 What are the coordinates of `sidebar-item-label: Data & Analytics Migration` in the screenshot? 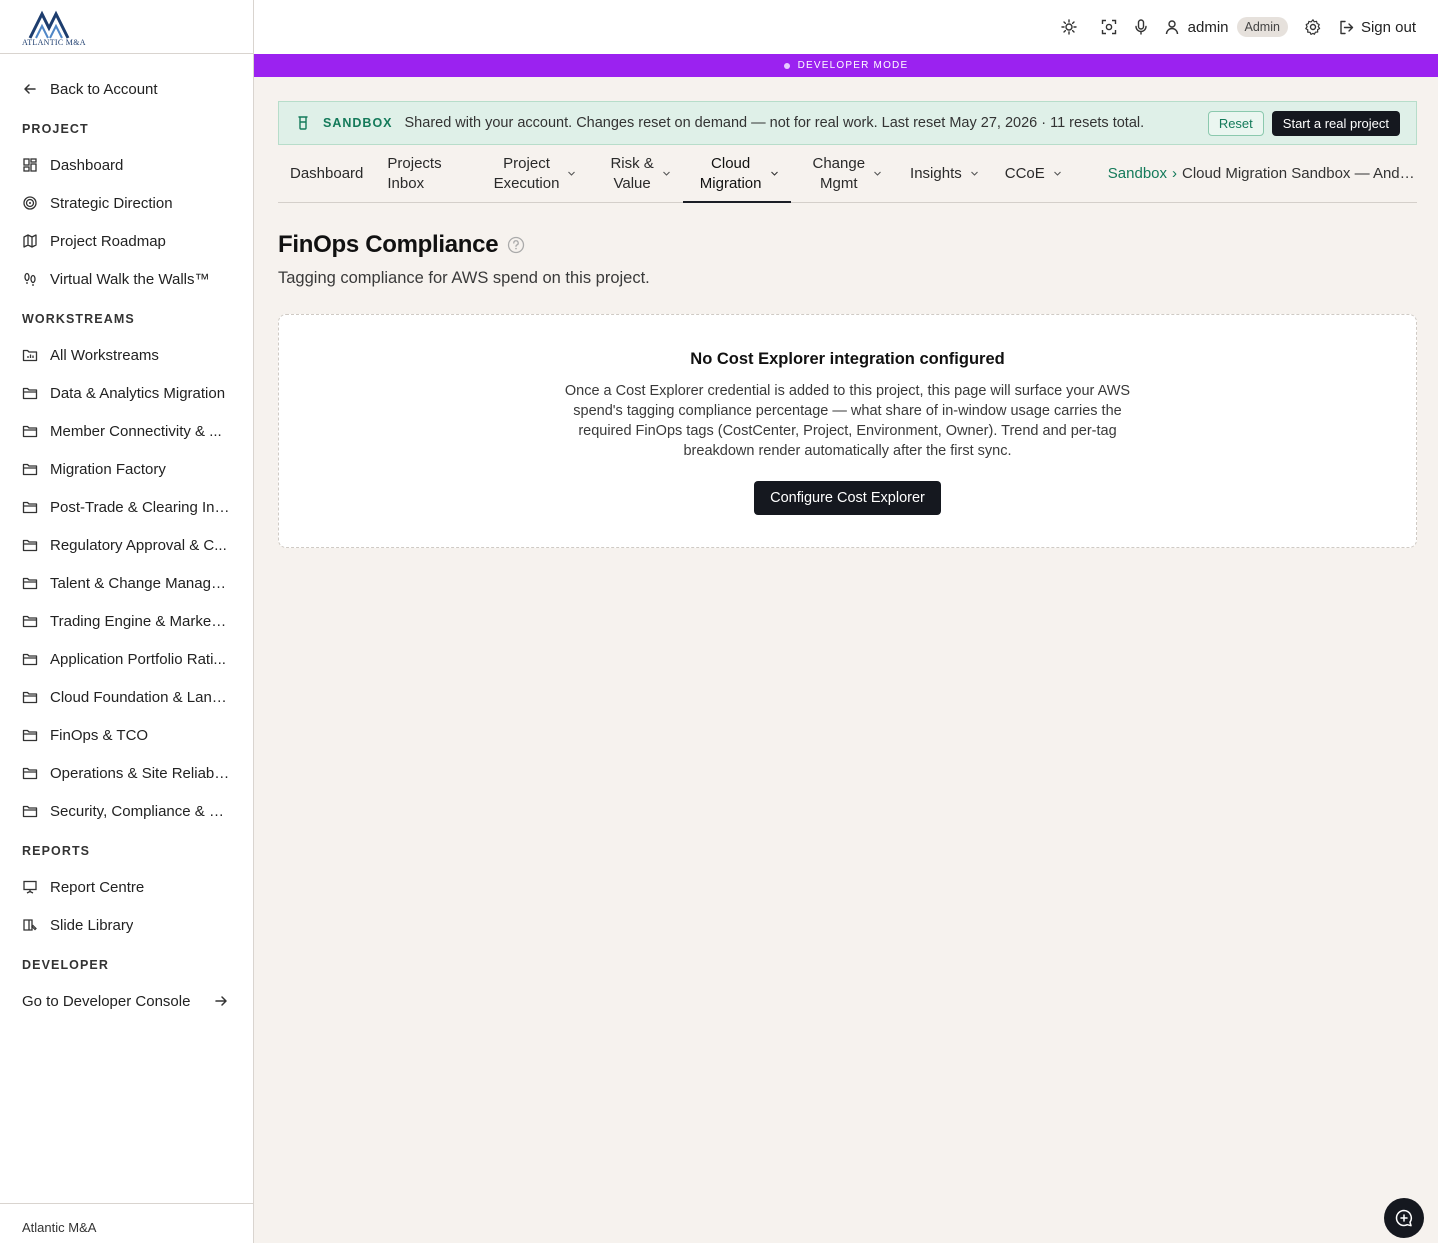 It's located at (138, 393).